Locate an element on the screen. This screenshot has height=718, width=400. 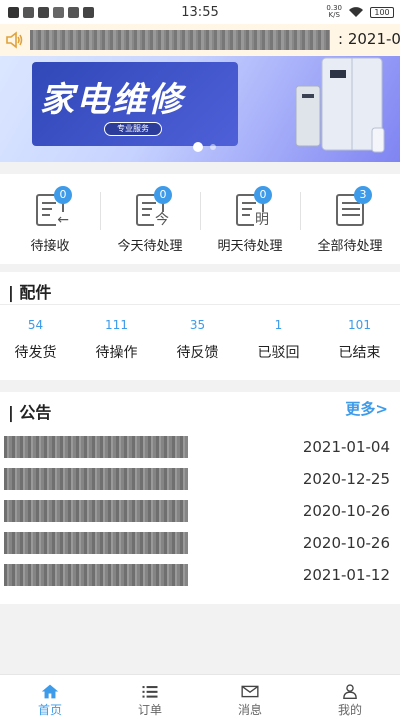
section-title: | 配件 is located at coordinates (30, 292).